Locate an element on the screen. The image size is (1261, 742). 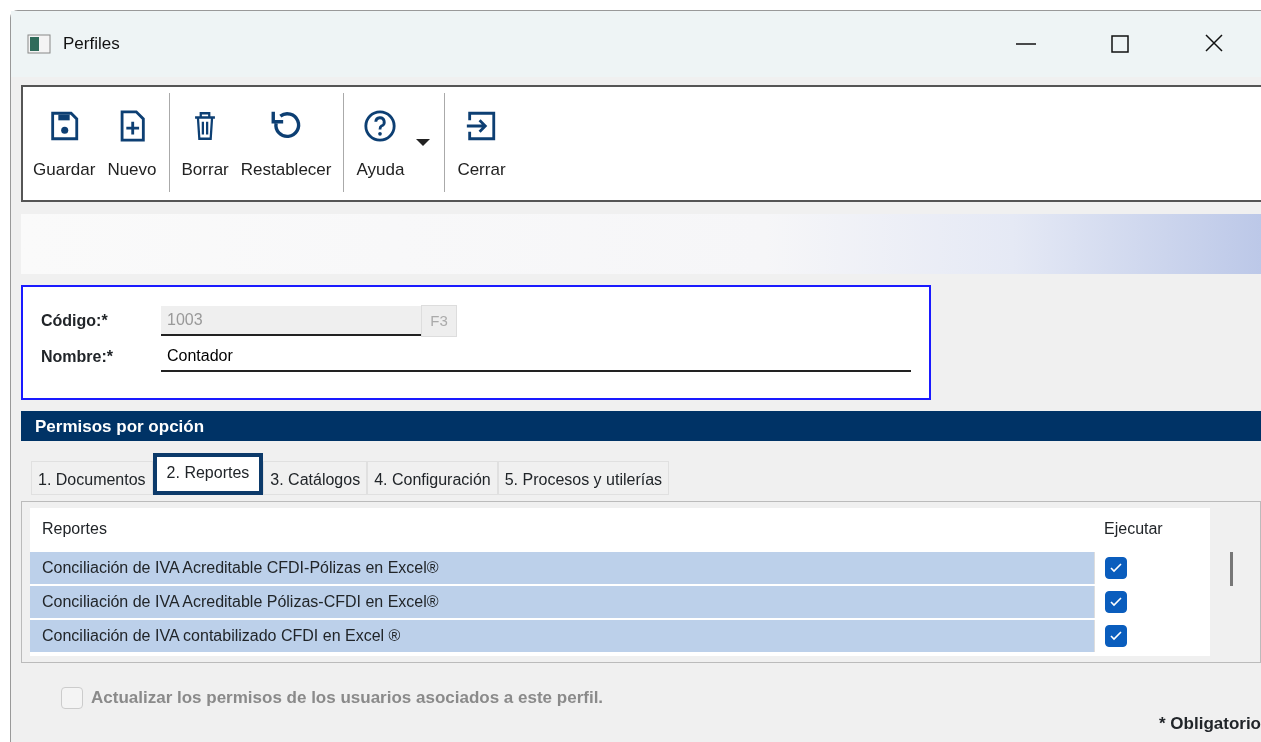
scrollbar-thumb is located at coordinates (1231, 569).